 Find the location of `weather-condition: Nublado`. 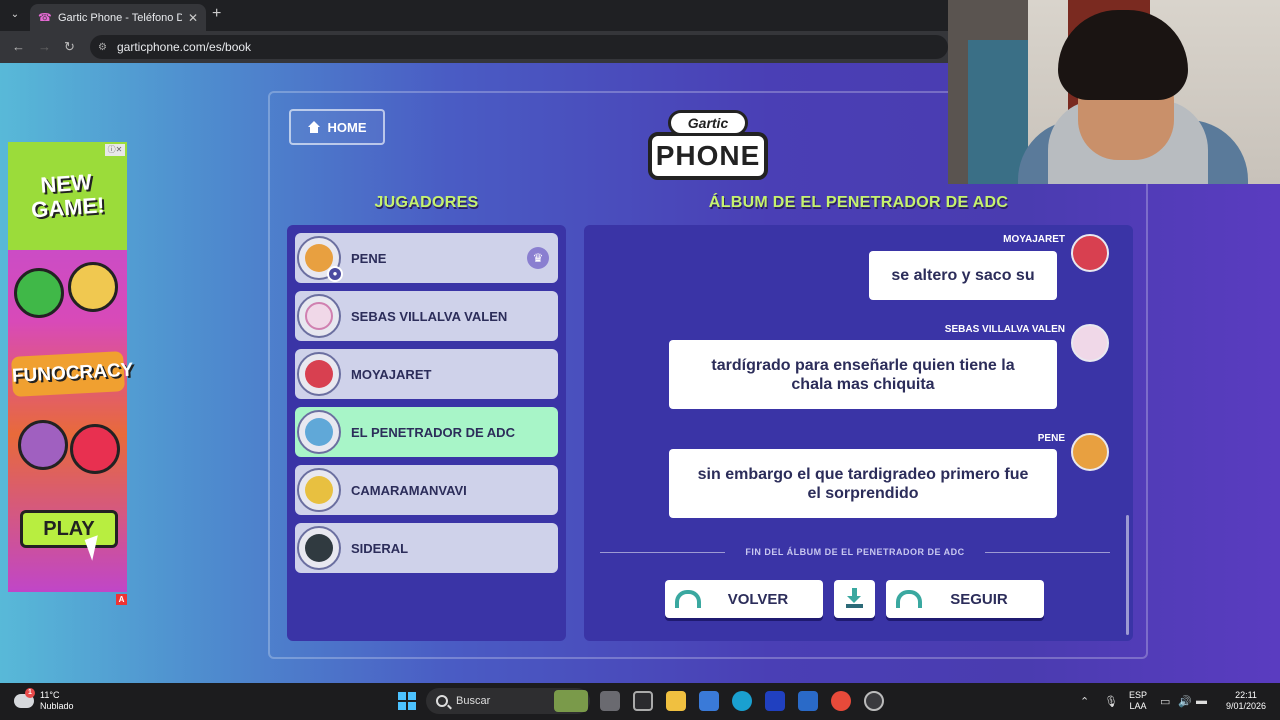

weather-condition: Nublado is located at coordinates (57, 706).